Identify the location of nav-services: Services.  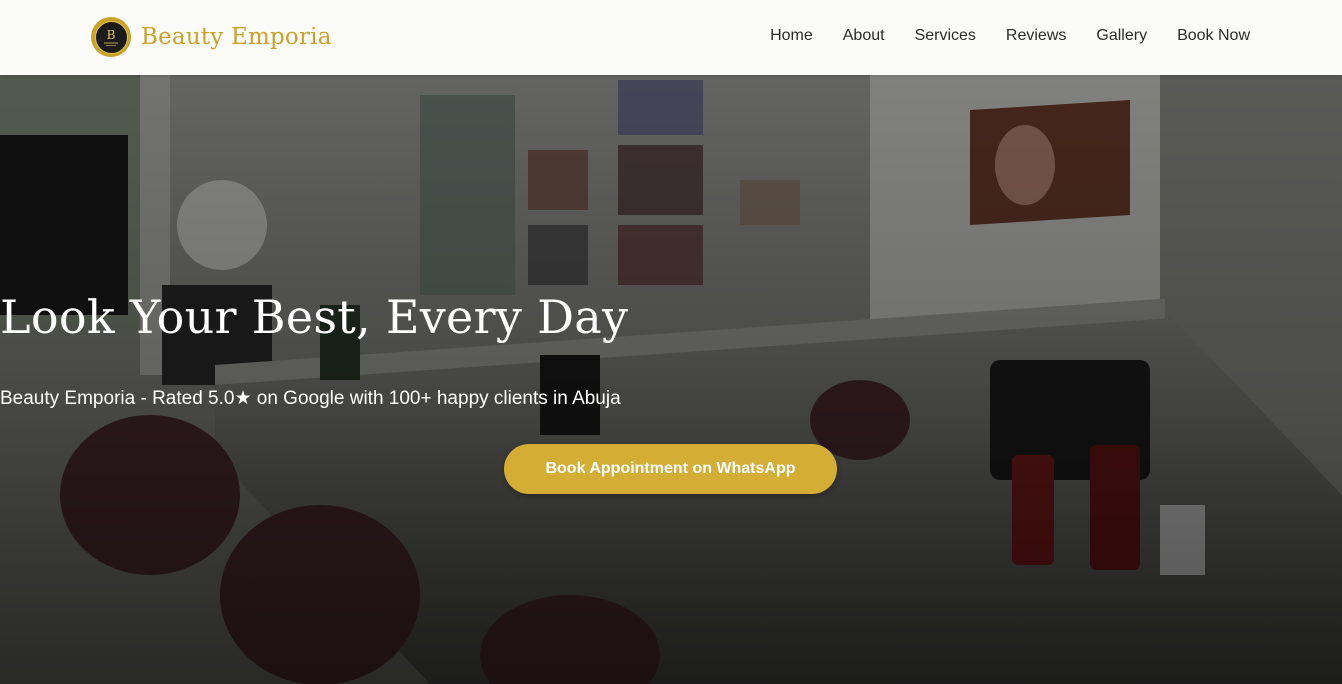
(945, 36).